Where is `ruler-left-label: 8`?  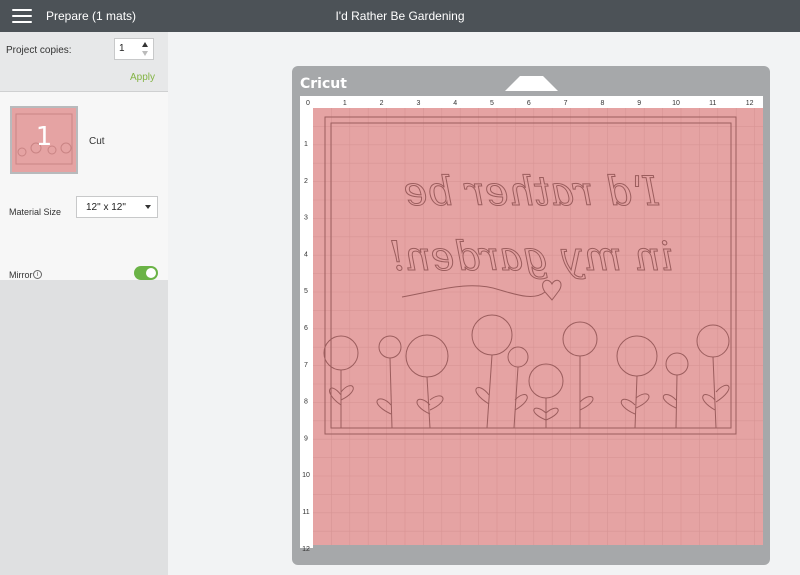 ruler-left-label: 8 is located at coordinates (306, 402).